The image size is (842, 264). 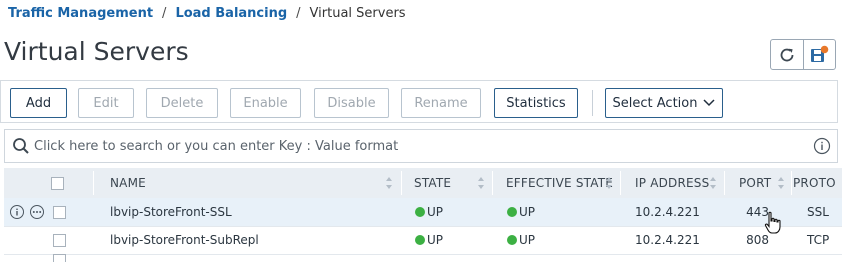 I want to click on save-button, so click(x=819, y=54).